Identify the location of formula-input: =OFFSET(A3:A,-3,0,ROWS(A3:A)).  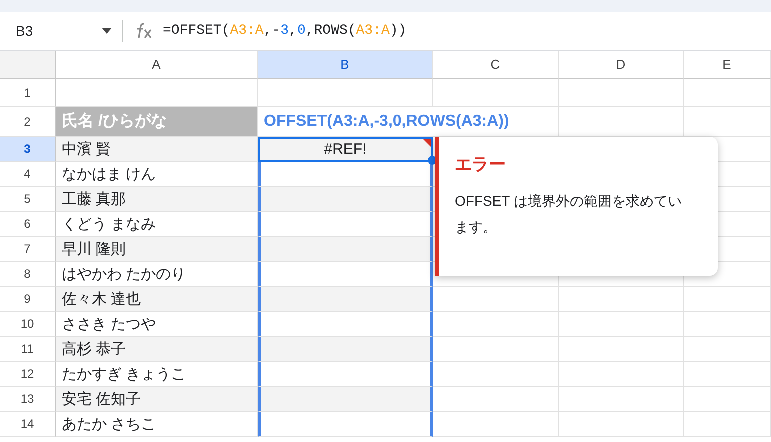
(285, 31).